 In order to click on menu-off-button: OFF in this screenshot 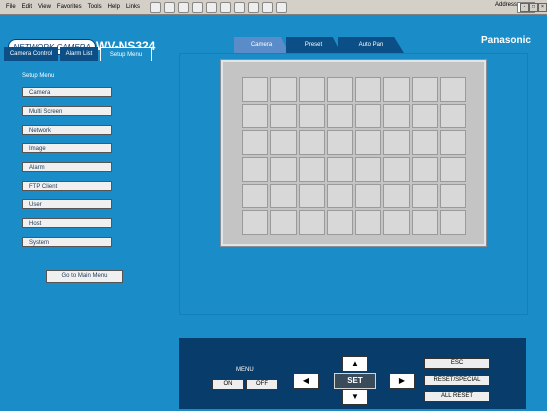, I will do `click(262, 384)`.